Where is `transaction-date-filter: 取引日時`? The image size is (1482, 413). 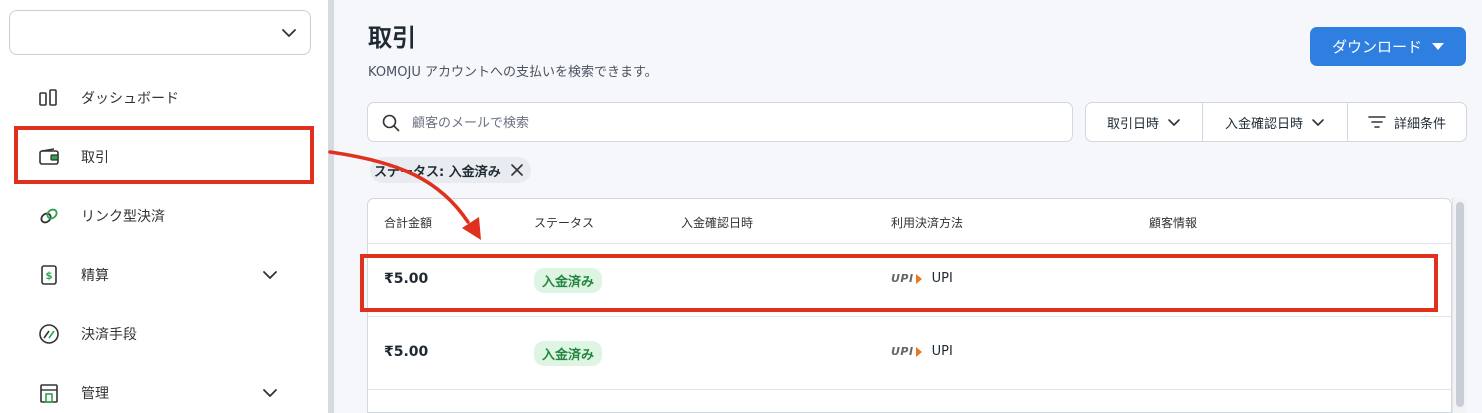 transaction-date-filter: 取引日時 is located at coordinates (1144, 122).